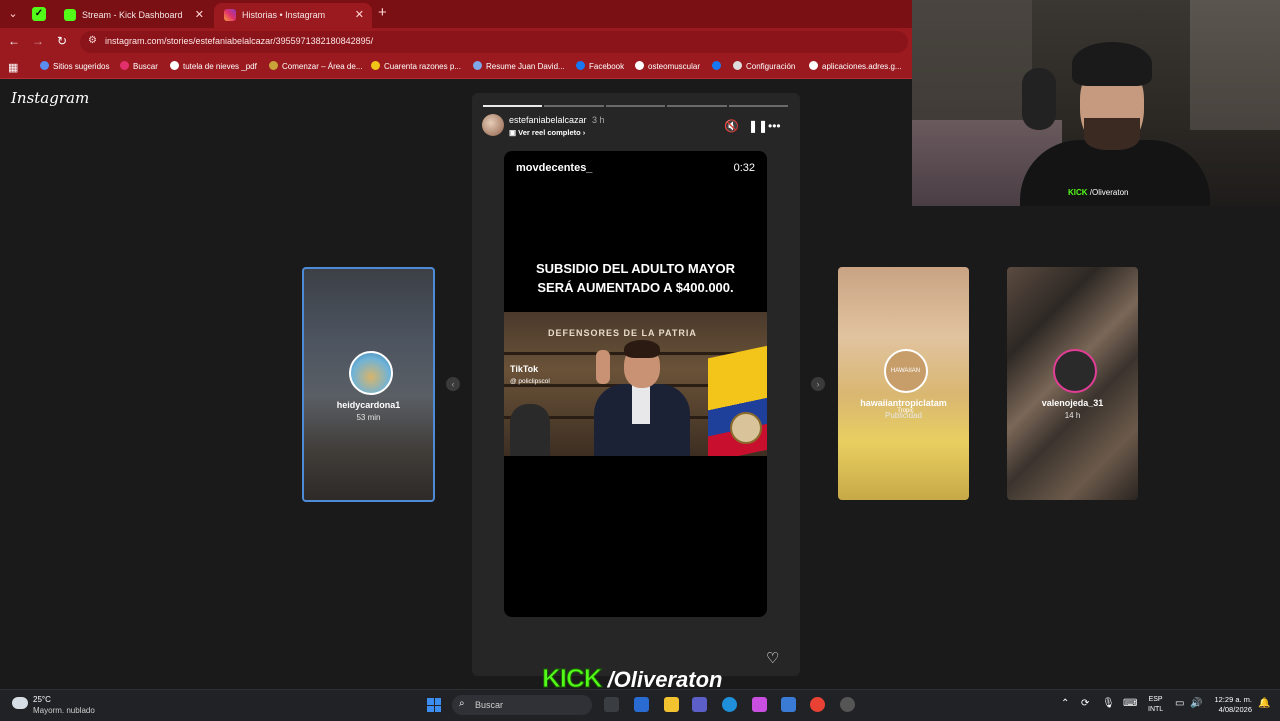 The width and height of the screenshot is (1280, 721). What do you see at coordinates (514, 132) in the screenshot?
I see `reel-icon: ▣` at bounding box center [514, 132].